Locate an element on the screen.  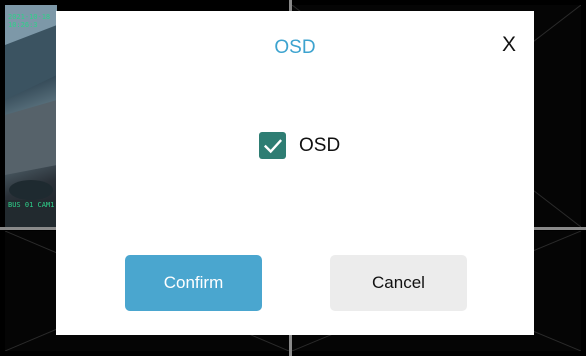
camera-feed-image is located at coordinates (31, 116).